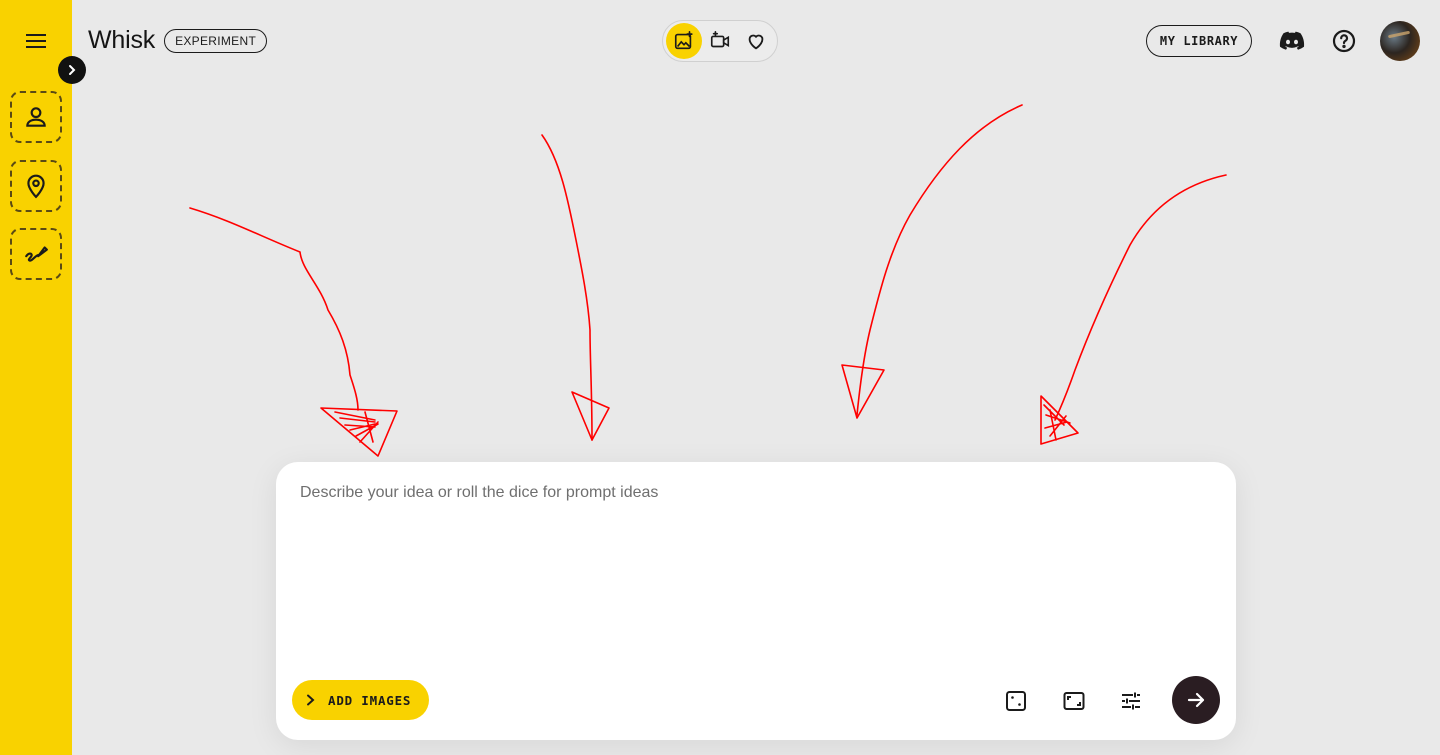 The image size is (1440, 755). I want to click on add-images-button: ADD IMAGES, so click(360, 700).